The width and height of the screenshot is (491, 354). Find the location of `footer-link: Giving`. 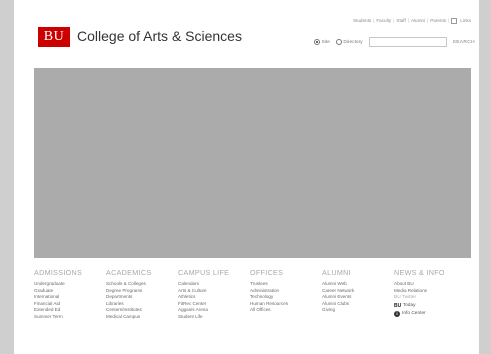

footer-link: Giving is located at coordinates (358, 310).